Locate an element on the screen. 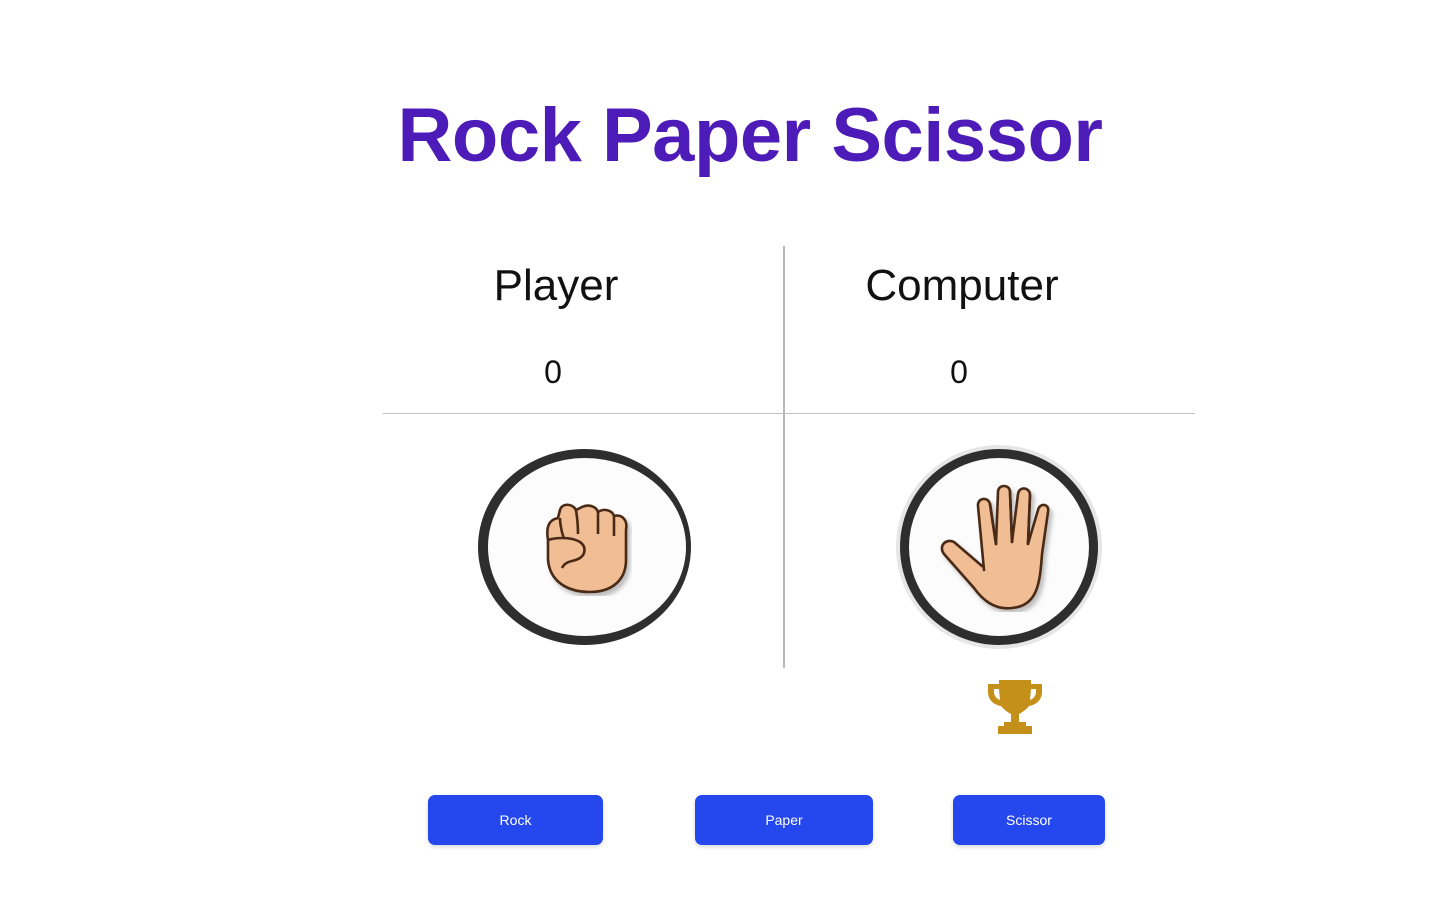  raised-hand-icon is located at coordinates (995, 547).